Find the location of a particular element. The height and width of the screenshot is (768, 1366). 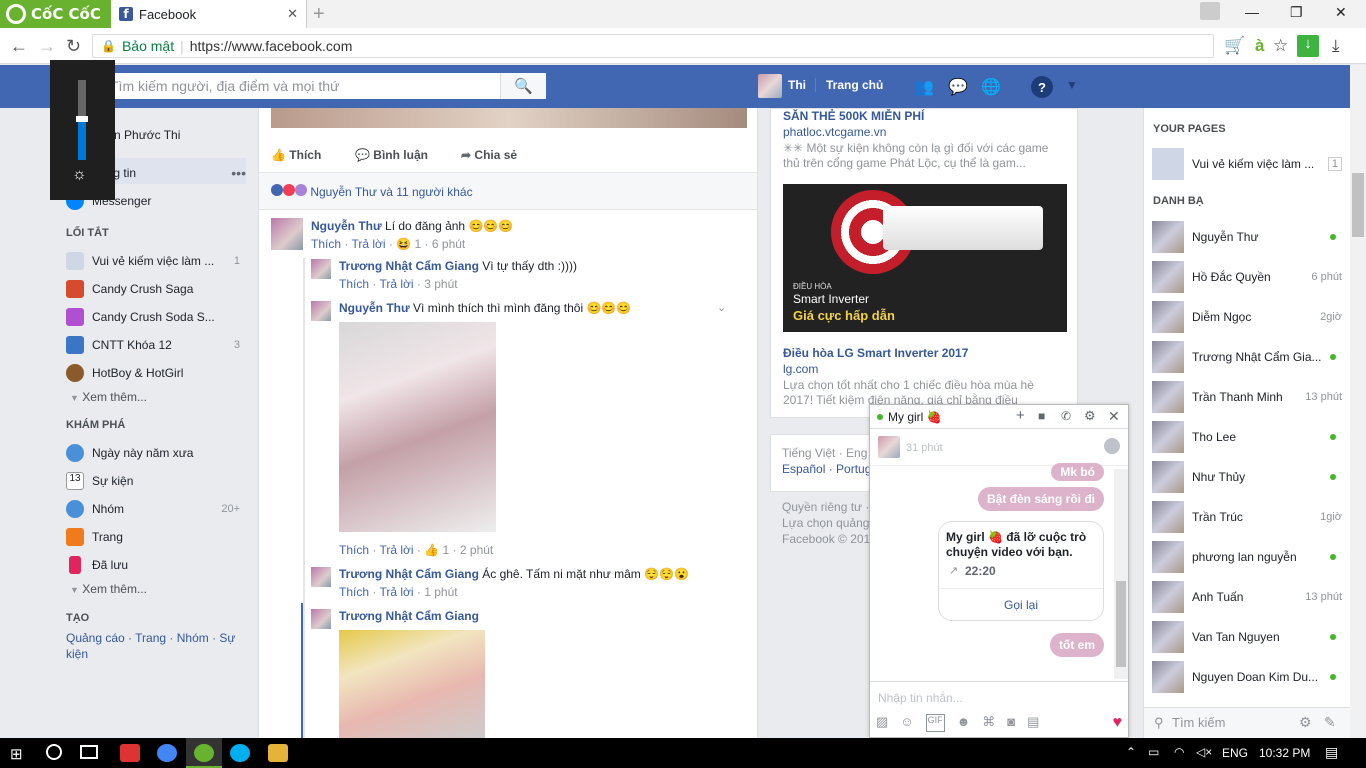

chat-search-input: Tìm kiếm is located at coordinates (1198, 722).